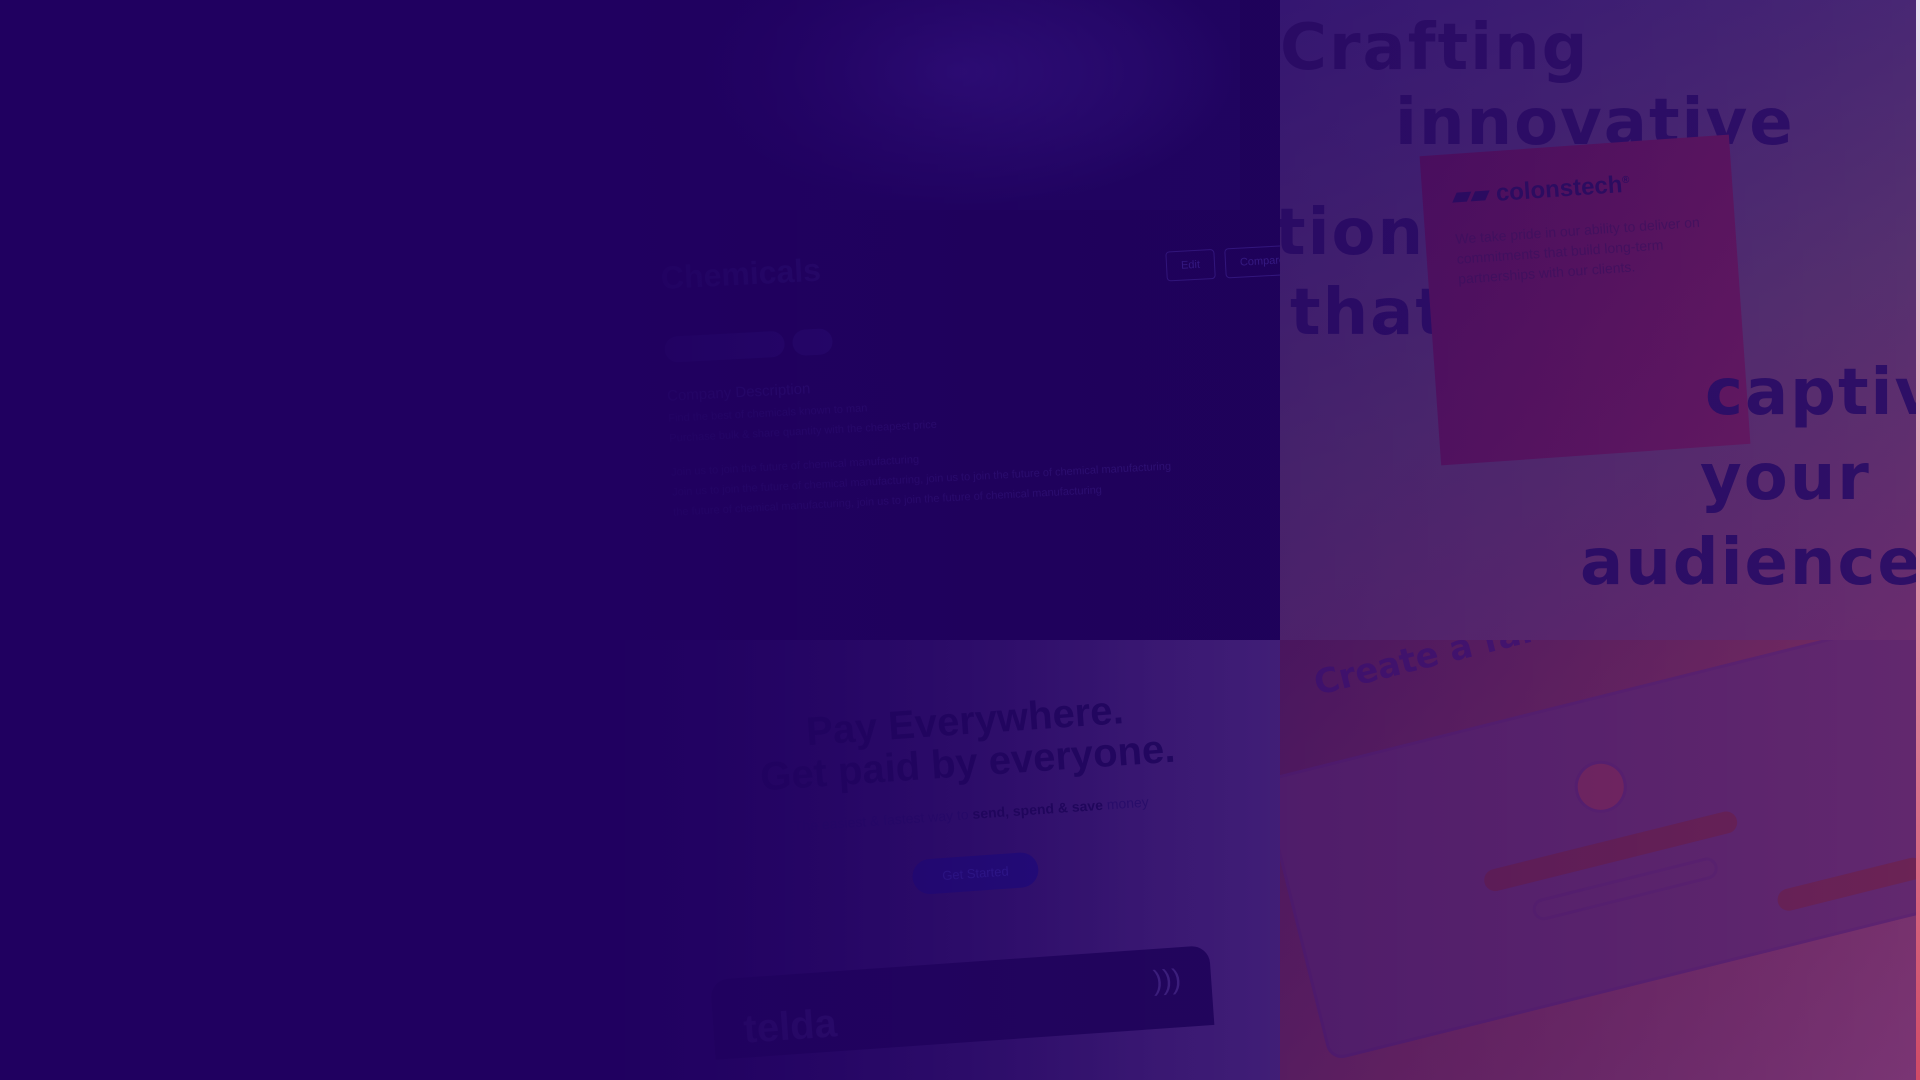 Image resolution: width=1920 pixels, height=1080 pixels. Describe the element at coordinates (1128, 803) in the screenshot. I see `sub-suffix: money` at that location.